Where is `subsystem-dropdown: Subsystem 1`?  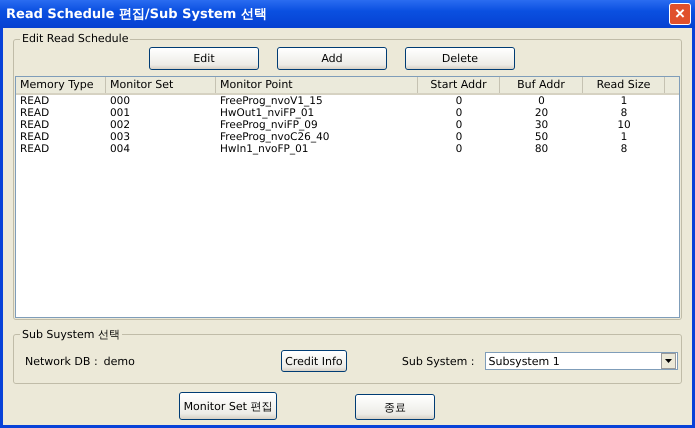
subsystem-dropdown: Subsystem 1 is located at coordinates (581, 361).